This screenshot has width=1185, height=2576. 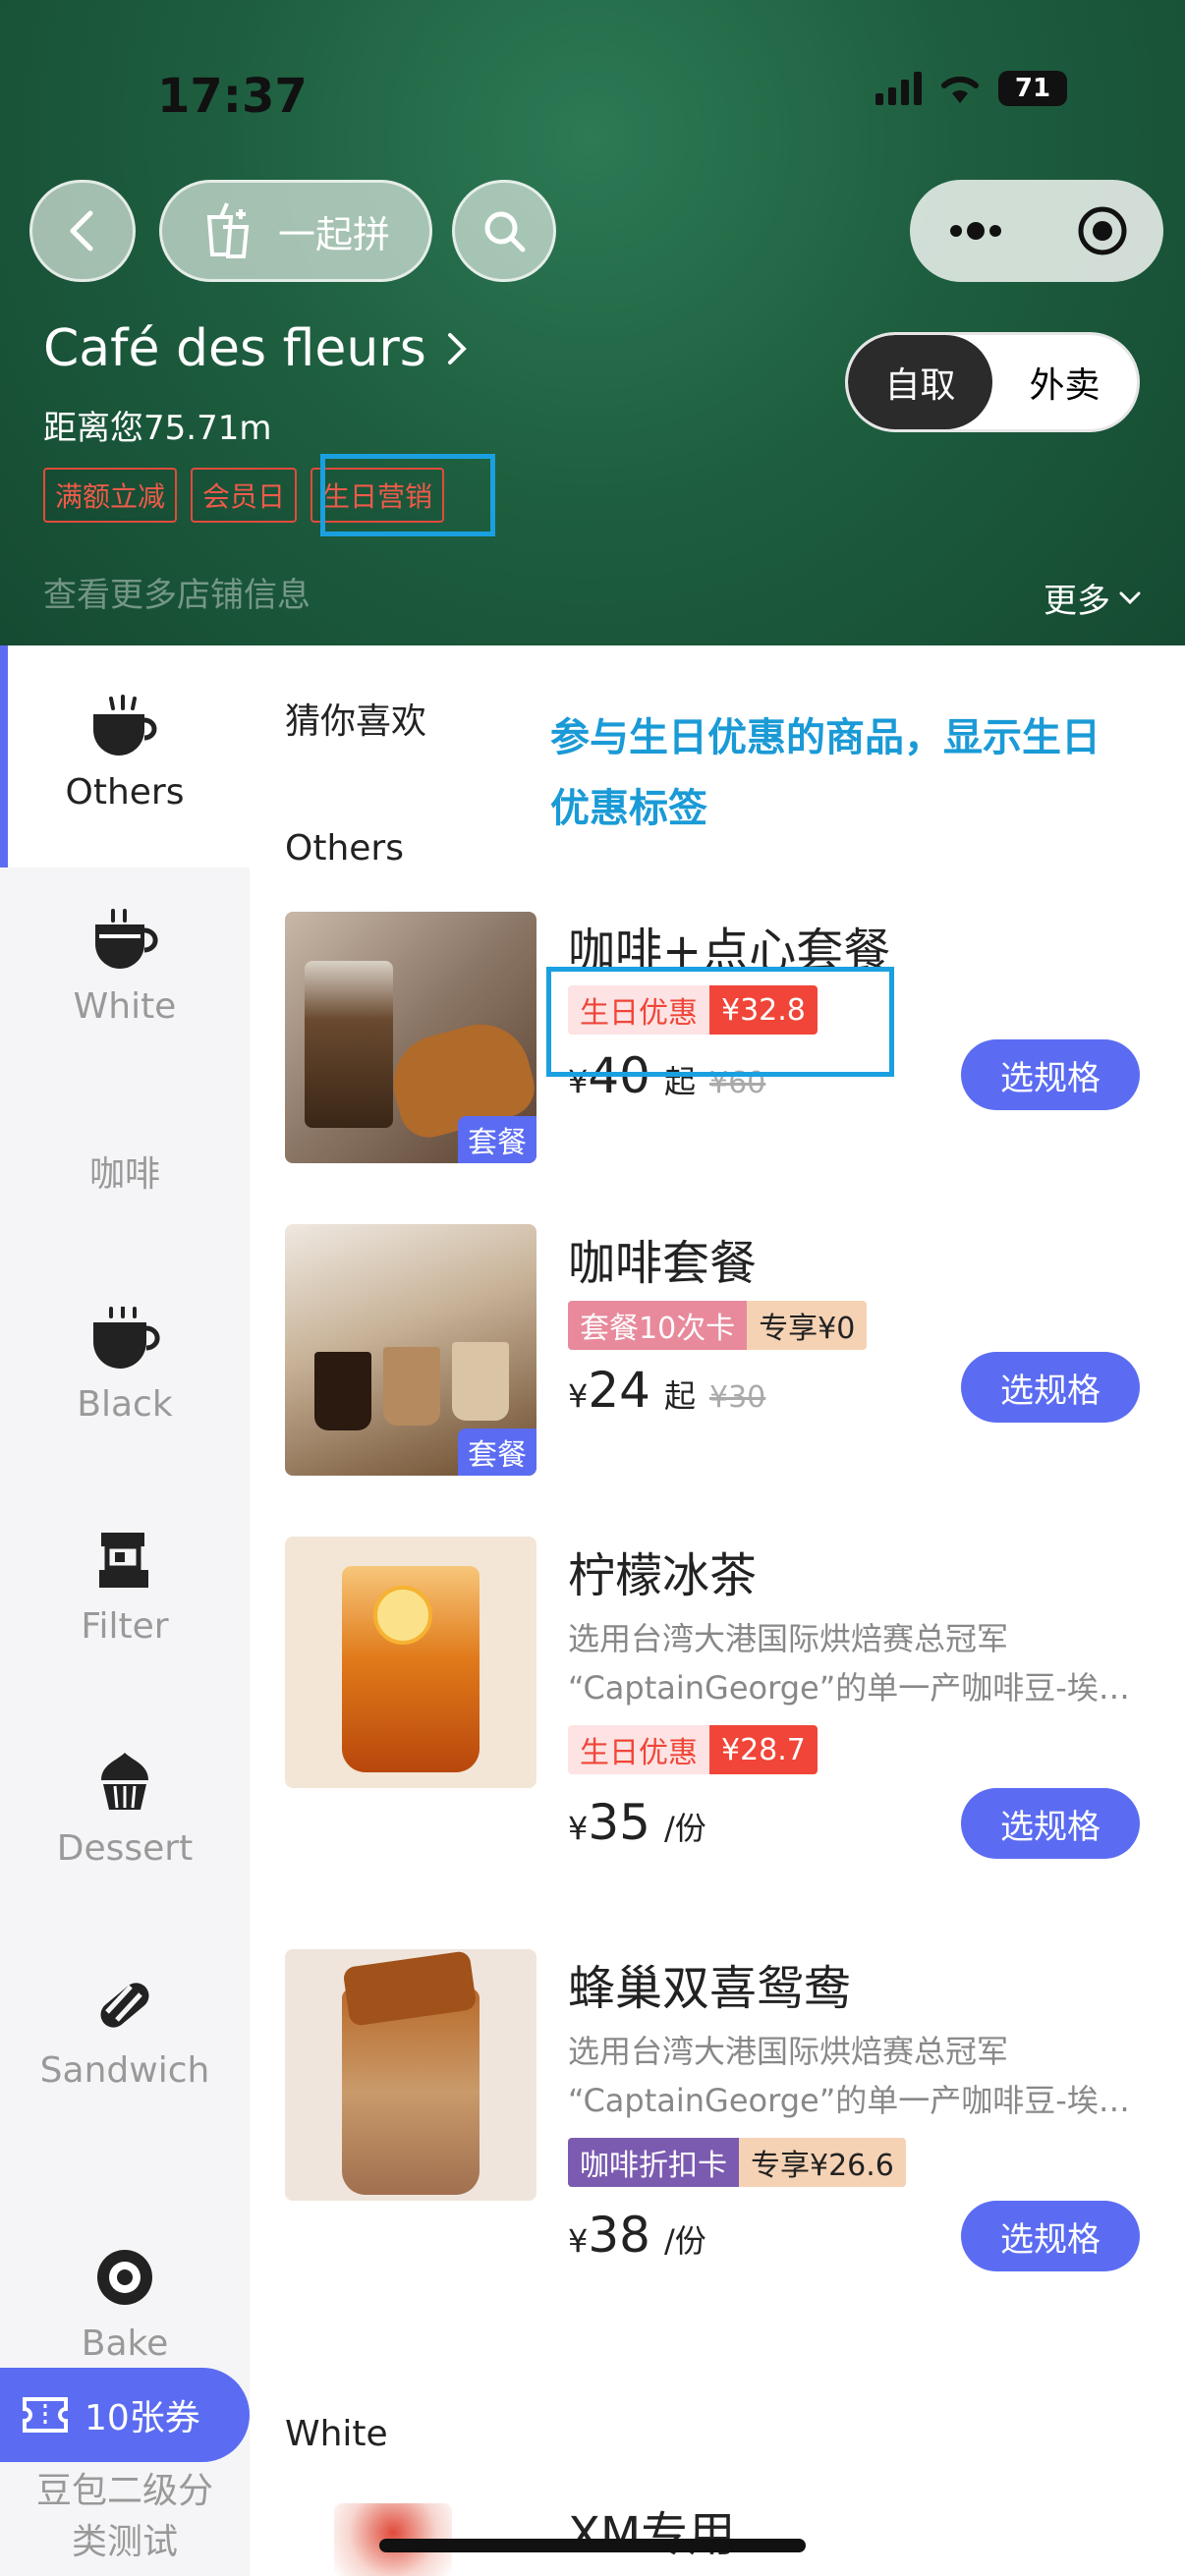 I want to click on sidebar-item-black: Black, so click(x=125, y=1368).